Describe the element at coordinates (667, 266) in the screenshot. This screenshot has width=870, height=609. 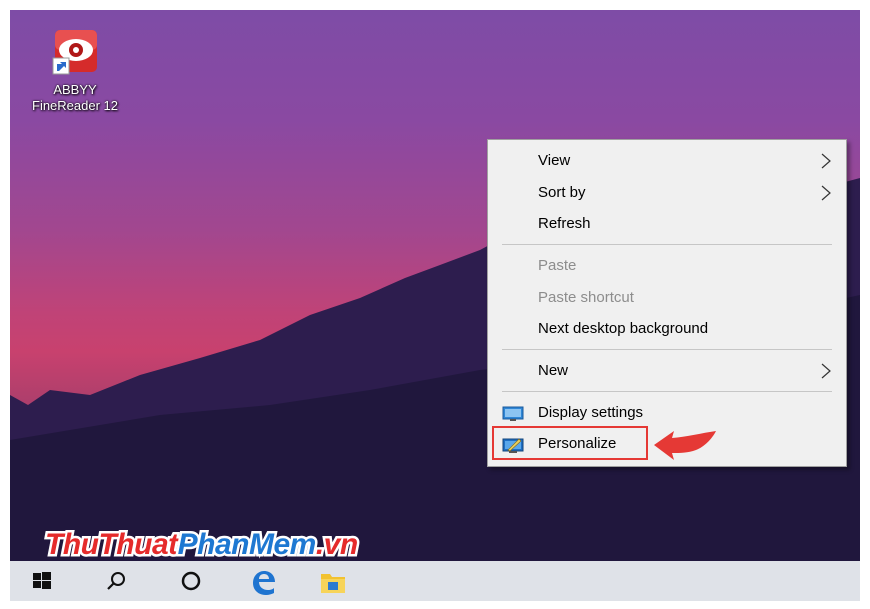
I see `menu-item-paste: Paste` at that location.